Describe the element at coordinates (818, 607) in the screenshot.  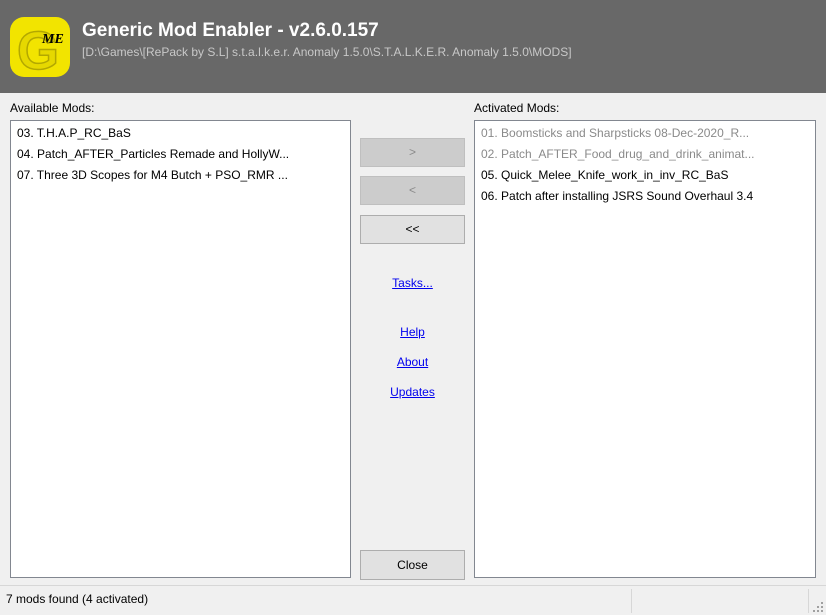
I see `resize-grip-icon` at that location.